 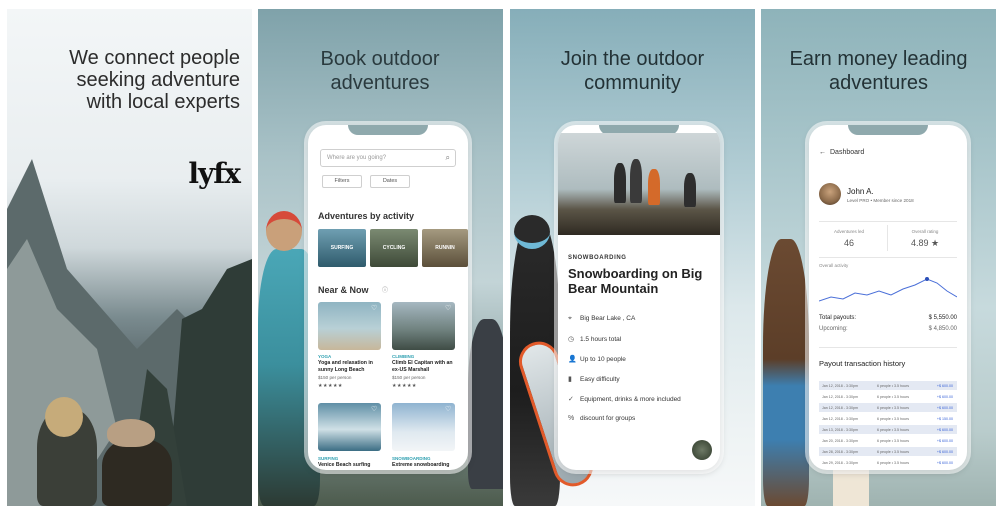 I want to click on feature-row: ✓ Equipment, drinks & more included, so click(x=624, y=399).